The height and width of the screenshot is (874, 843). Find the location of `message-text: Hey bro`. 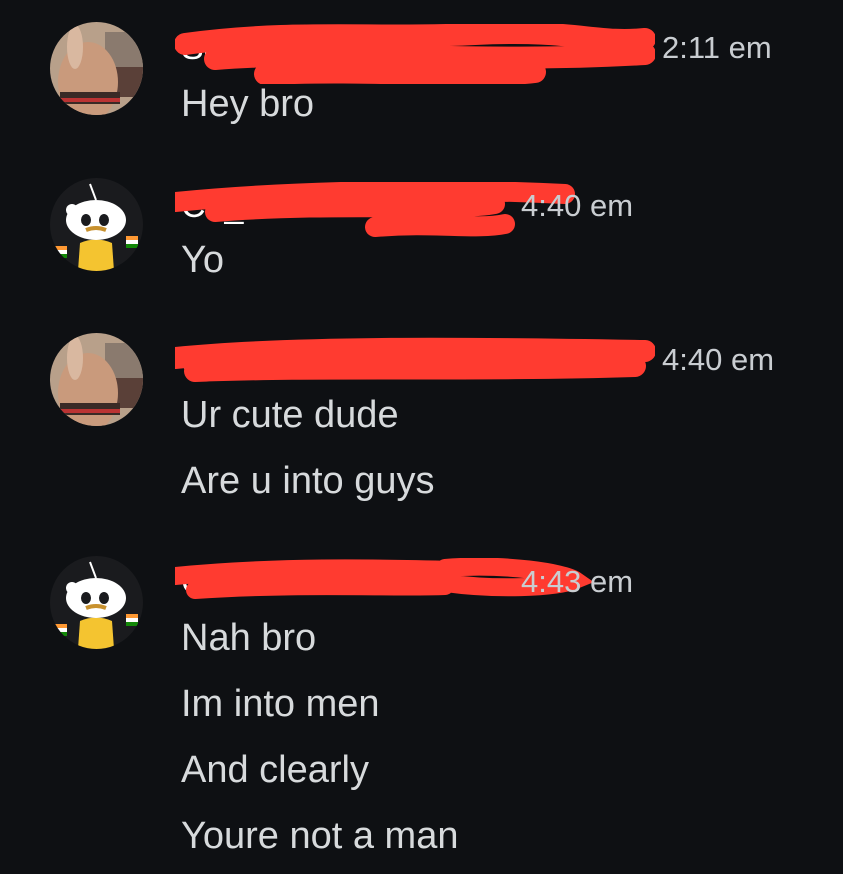

message-text: Hey bro is located at coordinates (248, 104).